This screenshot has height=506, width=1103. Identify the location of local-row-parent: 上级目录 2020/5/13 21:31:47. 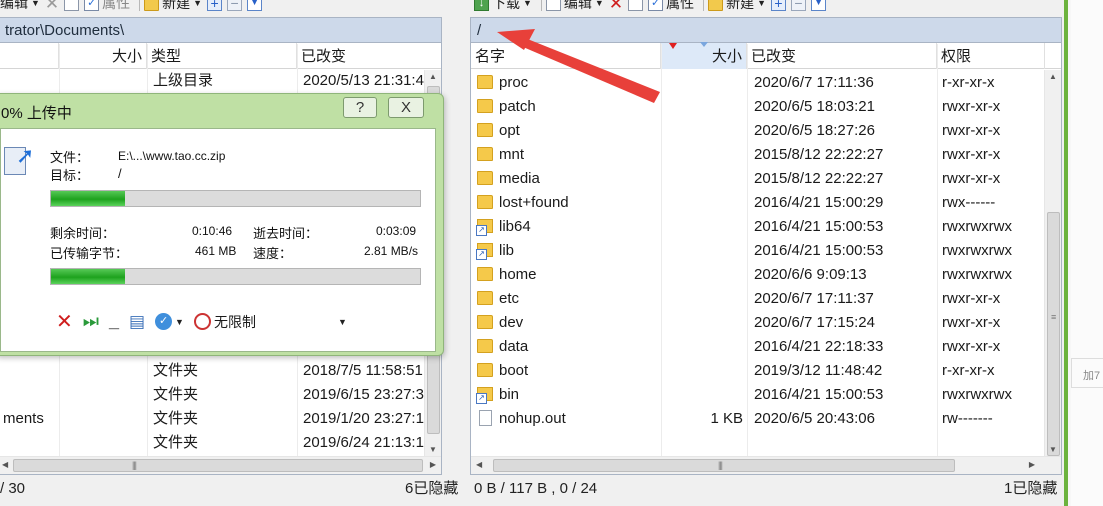
(220, 81).